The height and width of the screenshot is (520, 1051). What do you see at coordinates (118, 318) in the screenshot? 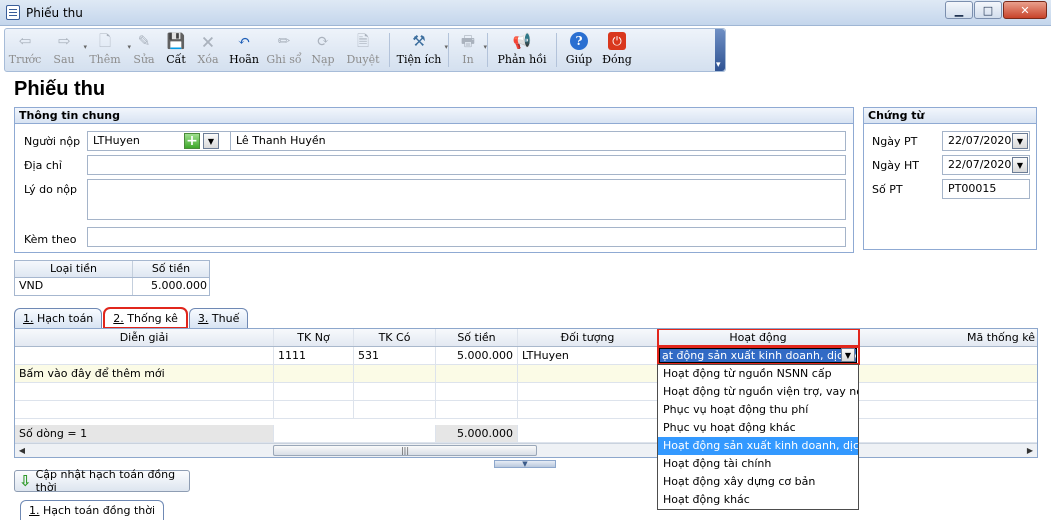
I see `tab-statistics-number: 2.` at bounding box center [118, 318].